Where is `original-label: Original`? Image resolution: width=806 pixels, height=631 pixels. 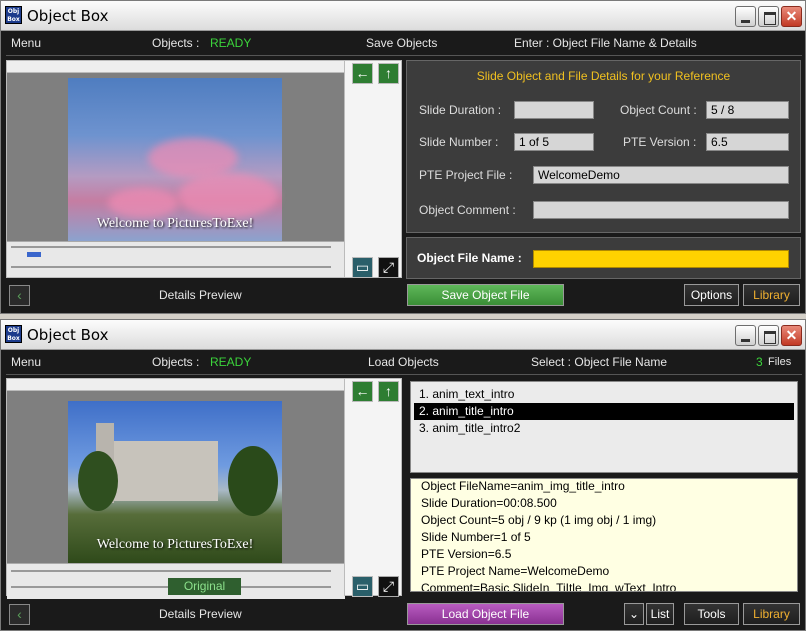 original-label: Original is located at coordinates (204, 586).